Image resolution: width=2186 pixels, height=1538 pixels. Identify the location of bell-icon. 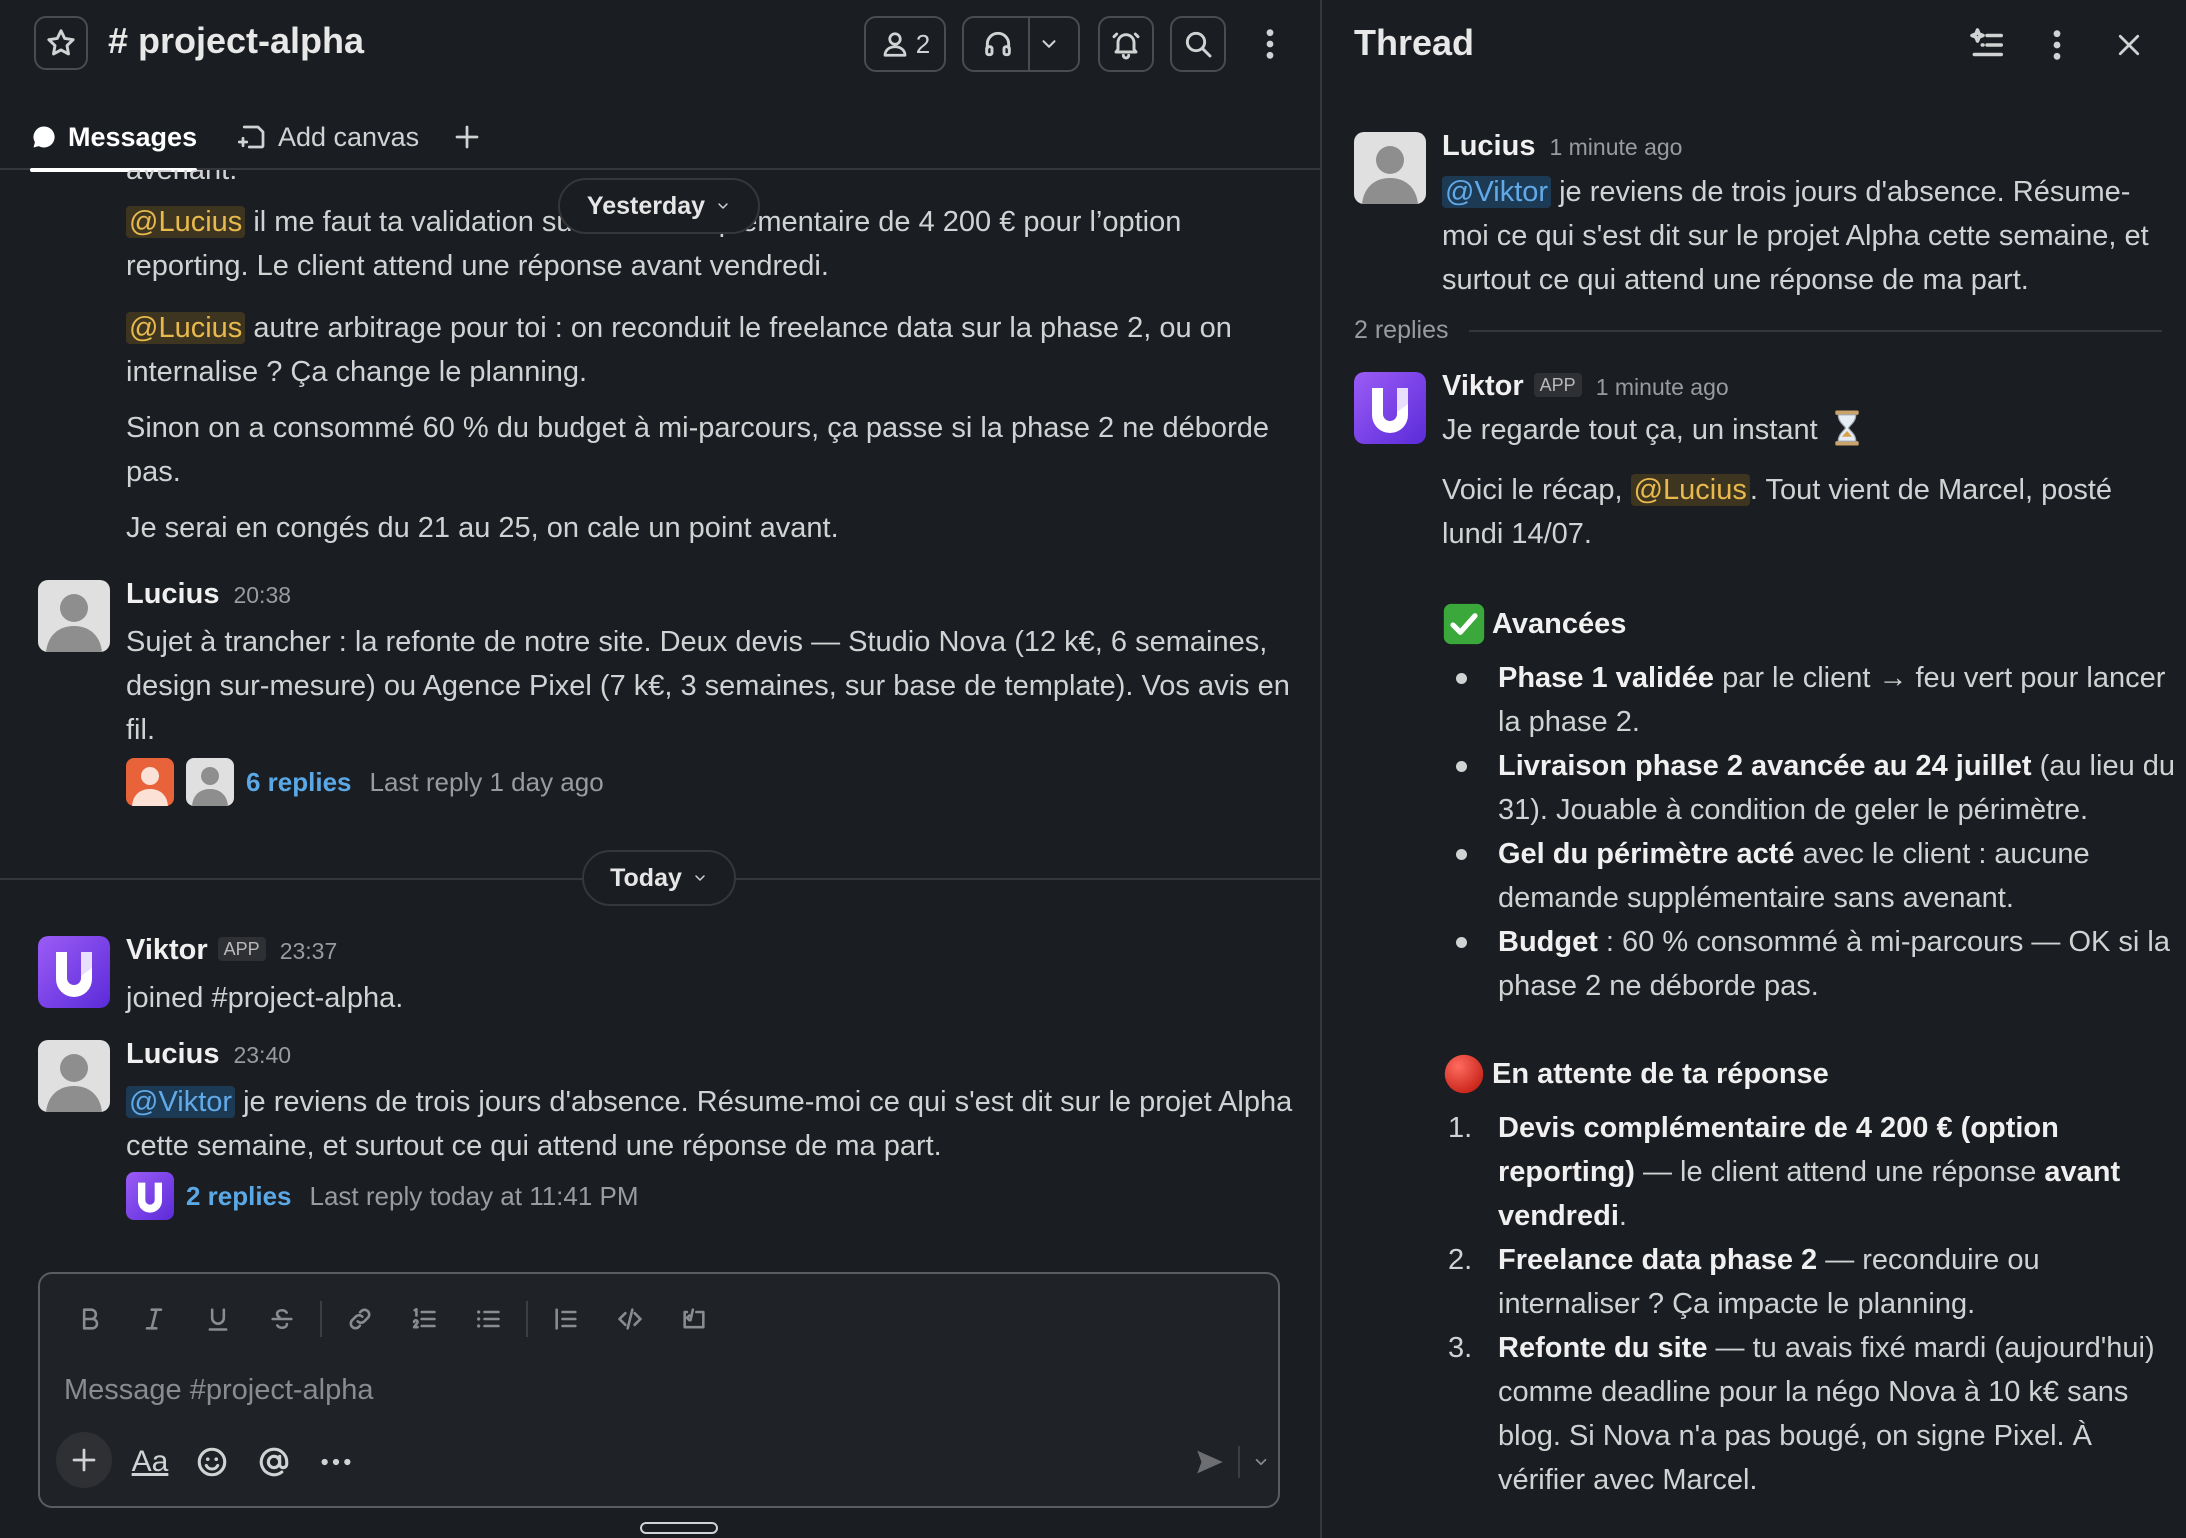
(1126, 46).